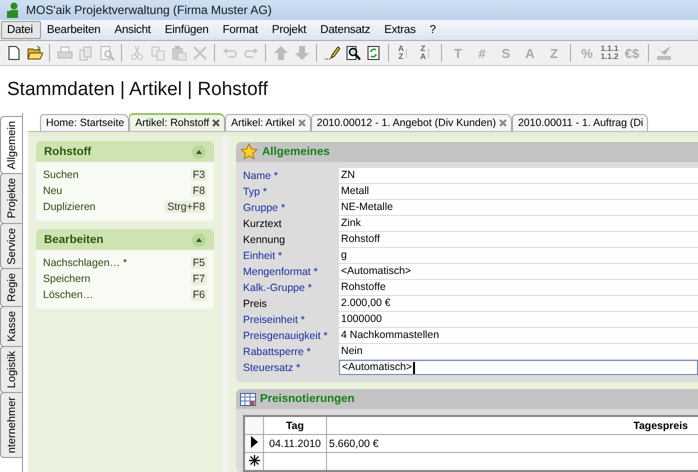  What do you see at coordinates (518, 175) in the screenshot?
I see `input-field: ZN` at bounding box center [518, 175].